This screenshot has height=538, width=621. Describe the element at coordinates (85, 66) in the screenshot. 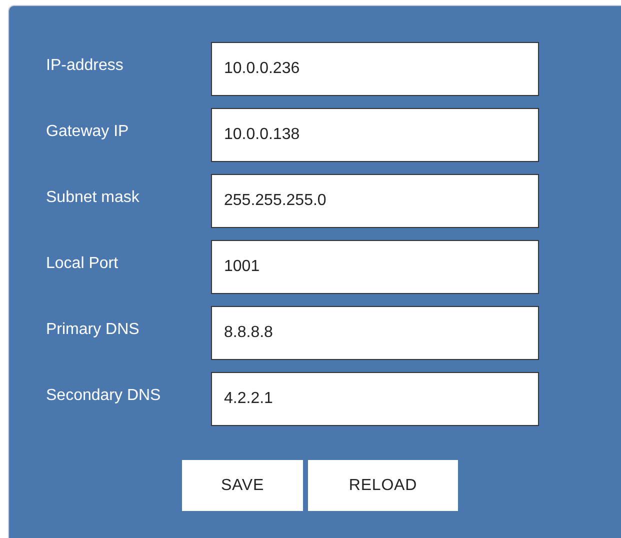

I see `field-label: IP-address` at that location.